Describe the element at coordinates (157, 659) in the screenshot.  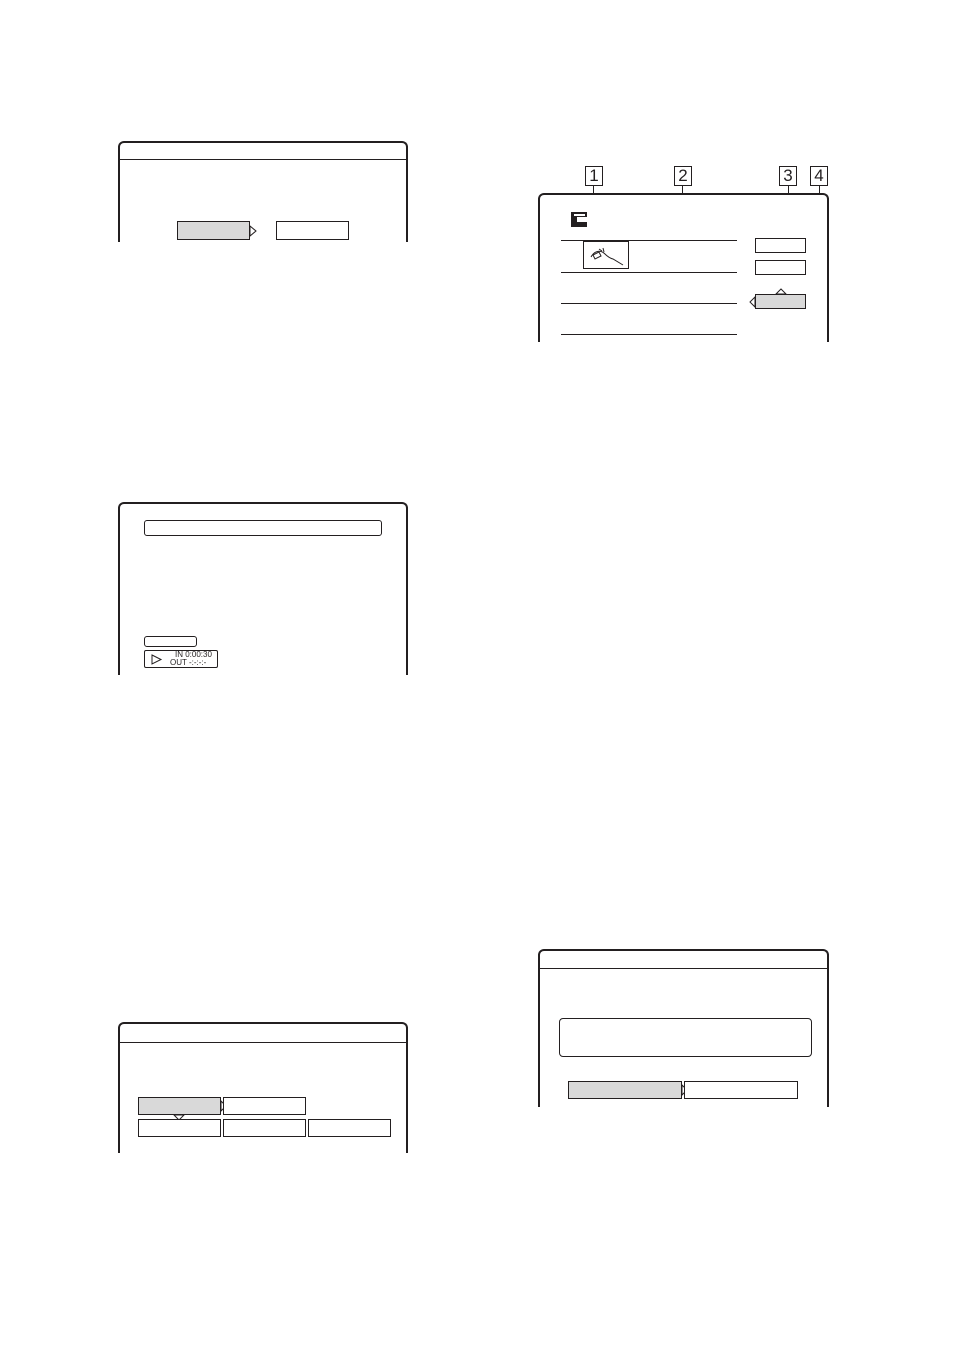
I see `play-icon` at that location.